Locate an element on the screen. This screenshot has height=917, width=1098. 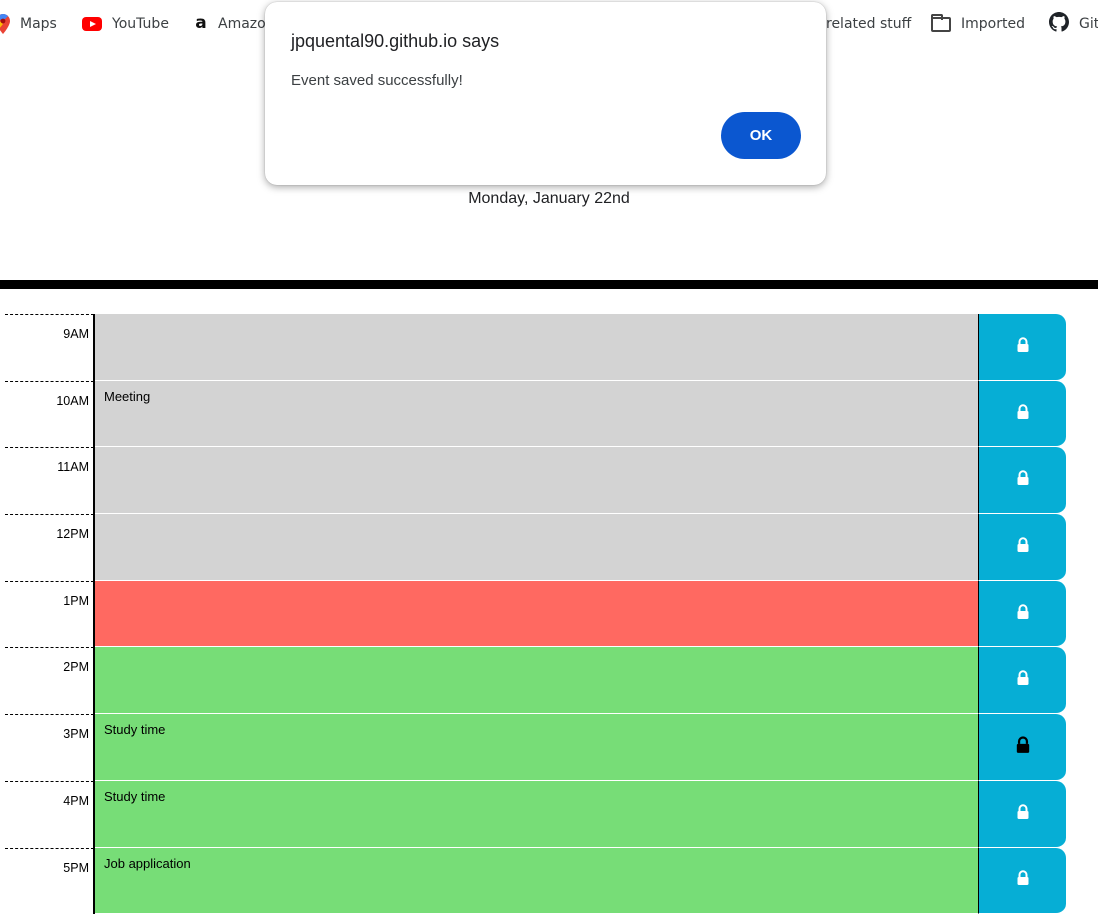
bookmark-github: Git is located at coordinates (1073, 24).